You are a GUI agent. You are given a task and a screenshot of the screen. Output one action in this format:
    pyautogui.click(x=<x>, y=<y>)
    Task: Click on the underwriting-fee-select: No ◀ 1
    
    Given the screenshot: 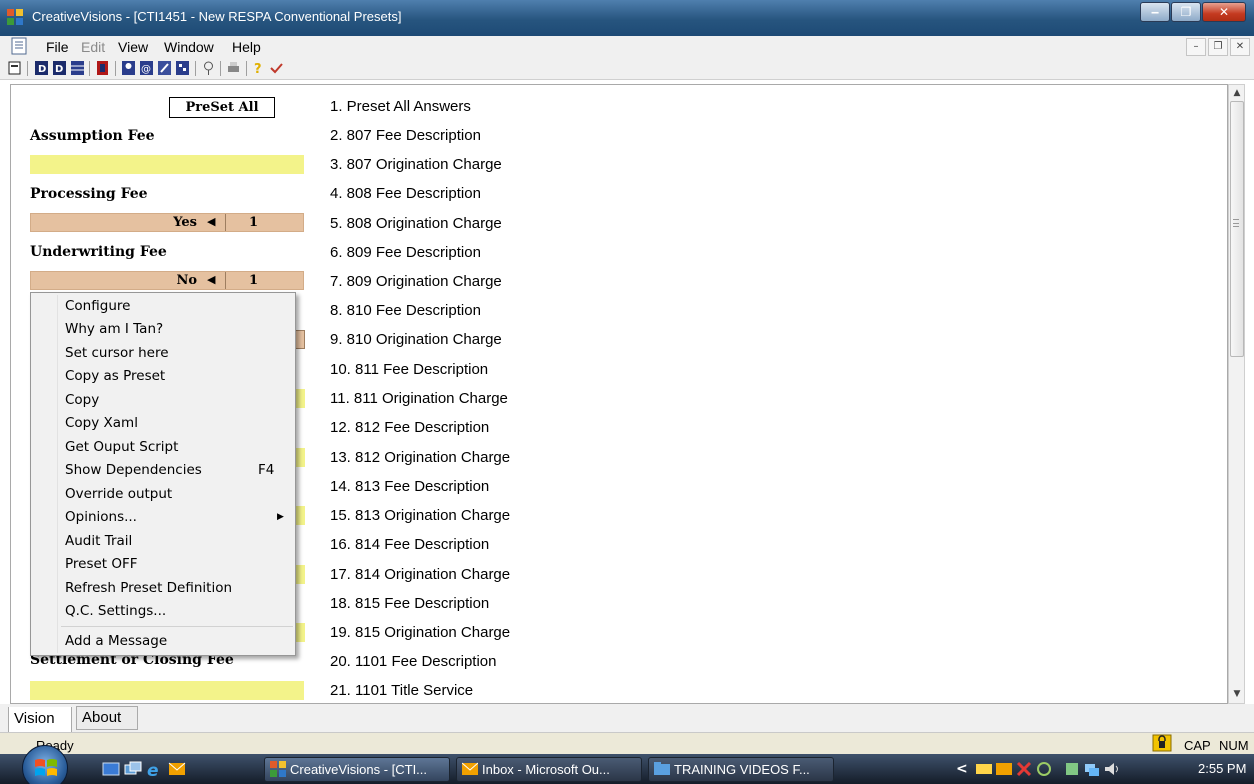 What is the action you would take?
    pyautogui.click(x=167, y=280)
    